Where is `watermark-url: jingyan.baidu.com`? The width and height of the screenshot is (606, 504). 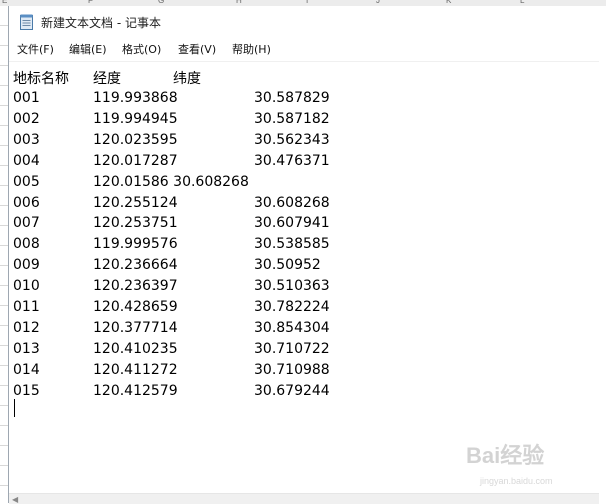
watermark-url: jingyan.baidu.com is located at coordinates (516, 481).